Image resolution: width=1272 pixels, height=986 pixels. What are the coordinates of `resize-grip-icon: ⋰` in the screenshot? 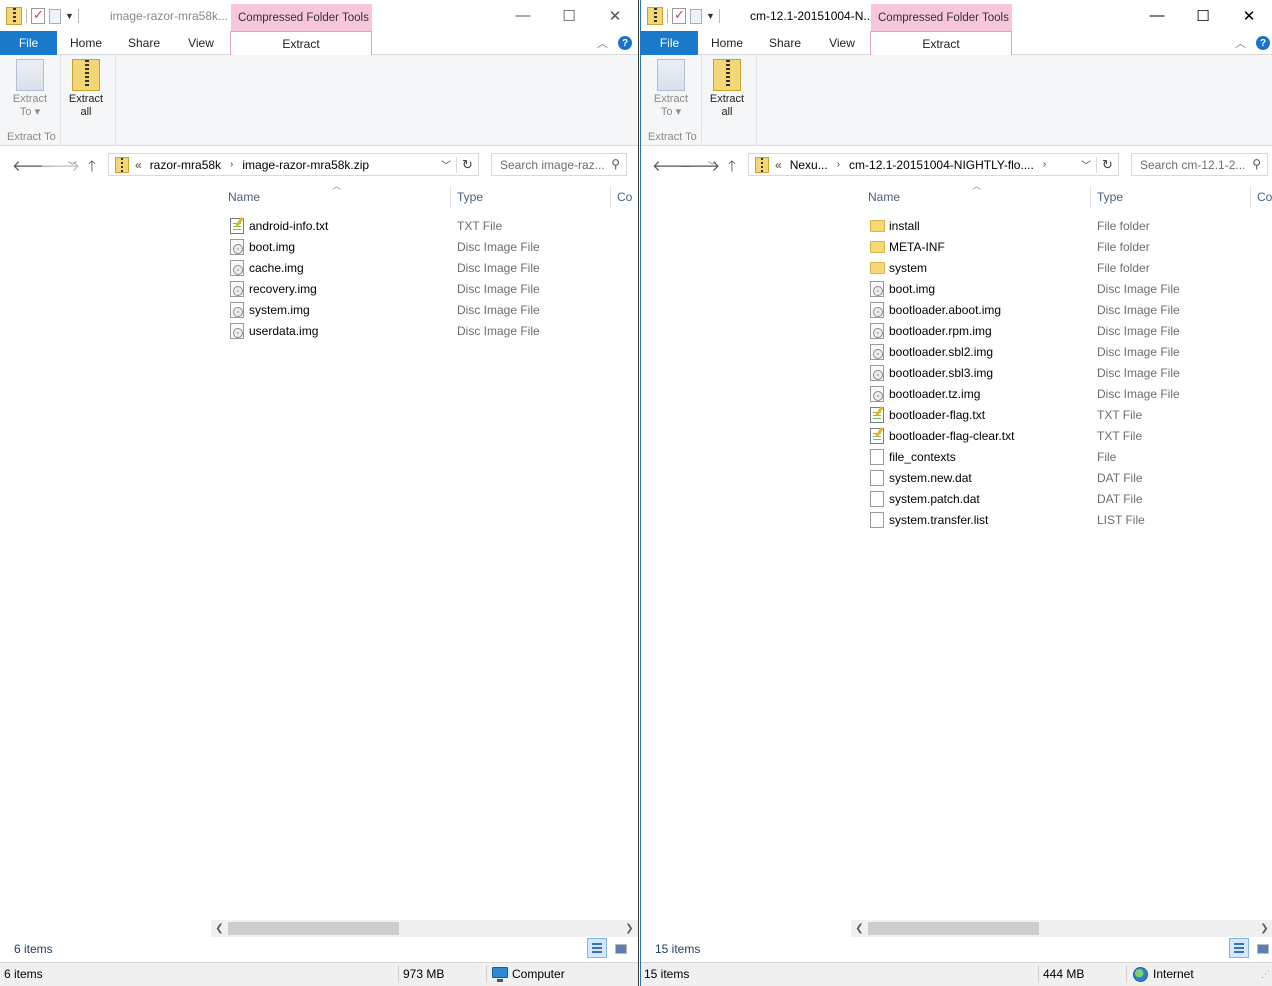 It's located at (1265, 974).